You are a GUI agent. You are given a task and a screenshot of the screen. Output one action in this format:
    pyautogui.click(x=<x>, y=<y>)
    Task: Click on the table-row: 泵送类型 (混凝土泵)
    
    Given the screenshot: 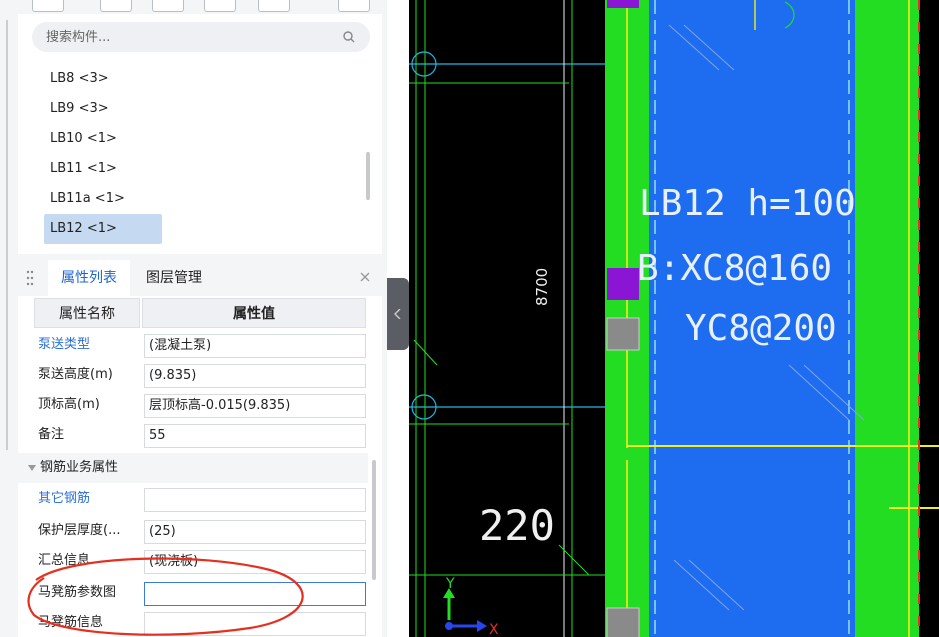 What is the action you would take?
    pyautogui.click(x=193, y=345)
    